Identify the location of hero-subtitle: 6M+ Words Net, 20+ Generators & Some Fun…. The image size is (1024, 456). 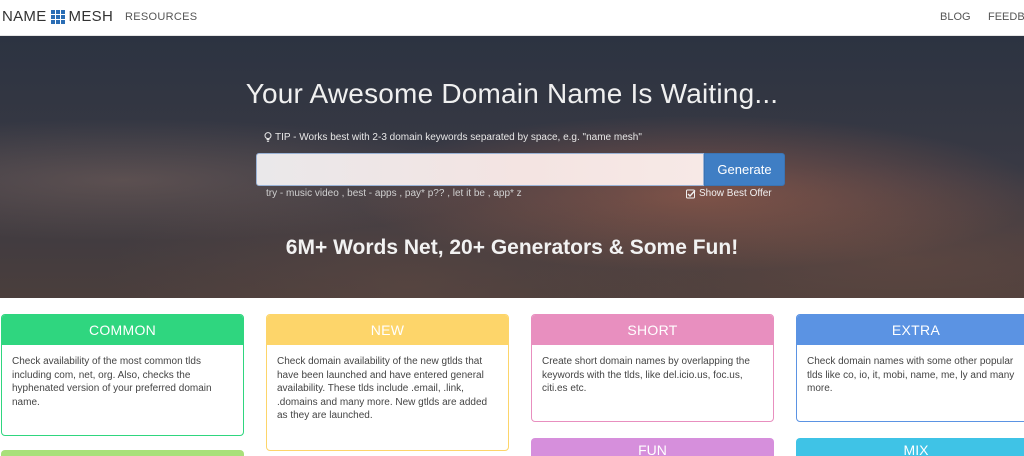
(512, 247).